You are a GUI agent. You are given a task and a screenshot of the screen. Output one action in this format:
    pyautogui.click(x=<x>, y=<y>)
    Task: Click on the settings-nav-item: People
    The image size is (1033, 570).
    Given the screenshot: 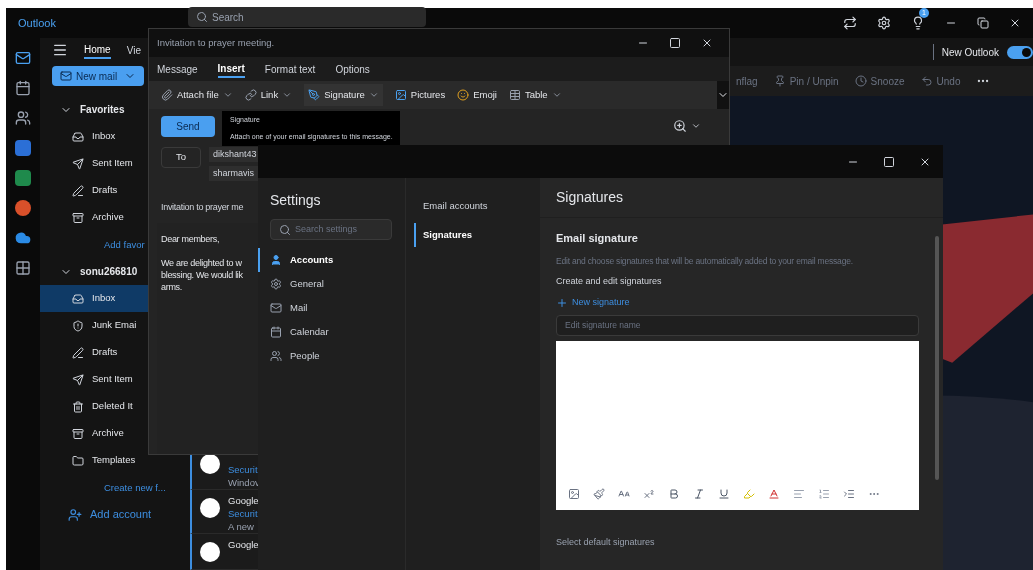 What is the action you would take?
    pyautogui.click(x=331, y=356)
    